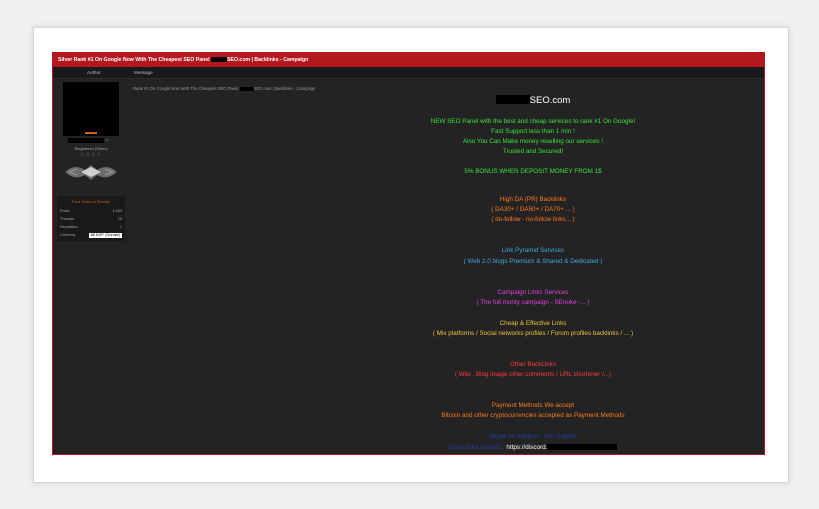  I want to click on user-stars: ☆☆☆☆, so click(91, 155).